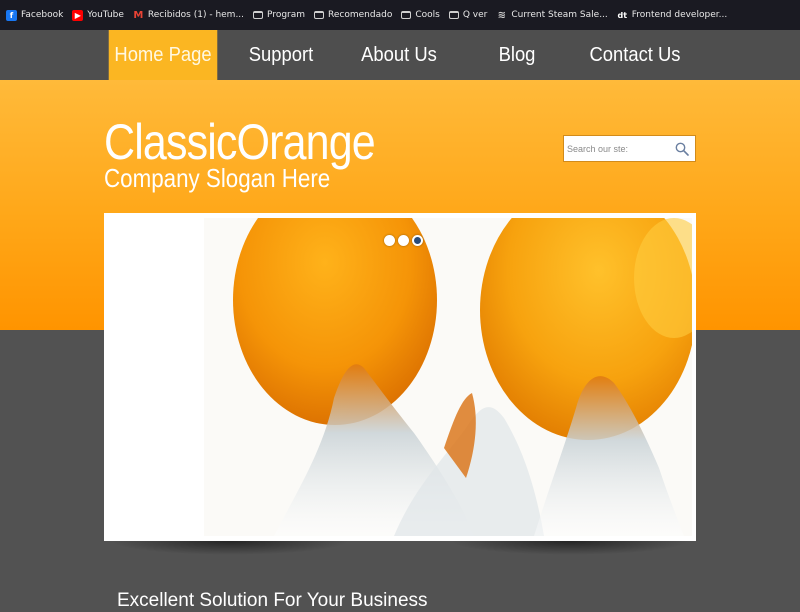 This screenshot has width=800, height=612. I want to click on bookmark-label: Q ver, so click(475, 15).